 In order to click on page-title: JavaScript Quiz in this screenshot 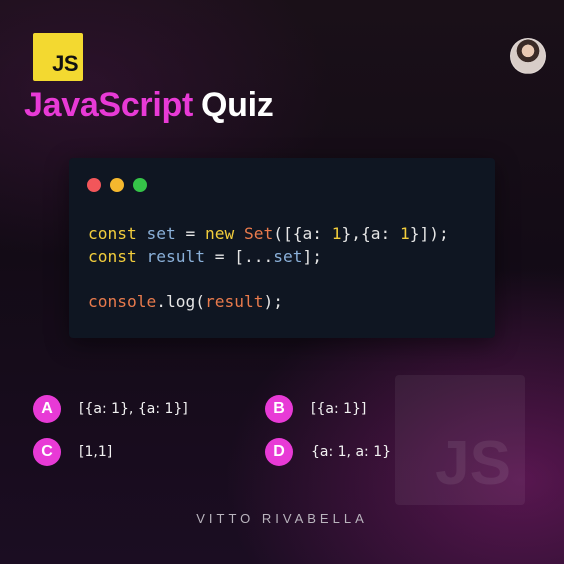, I will do `click(149, 105)`.